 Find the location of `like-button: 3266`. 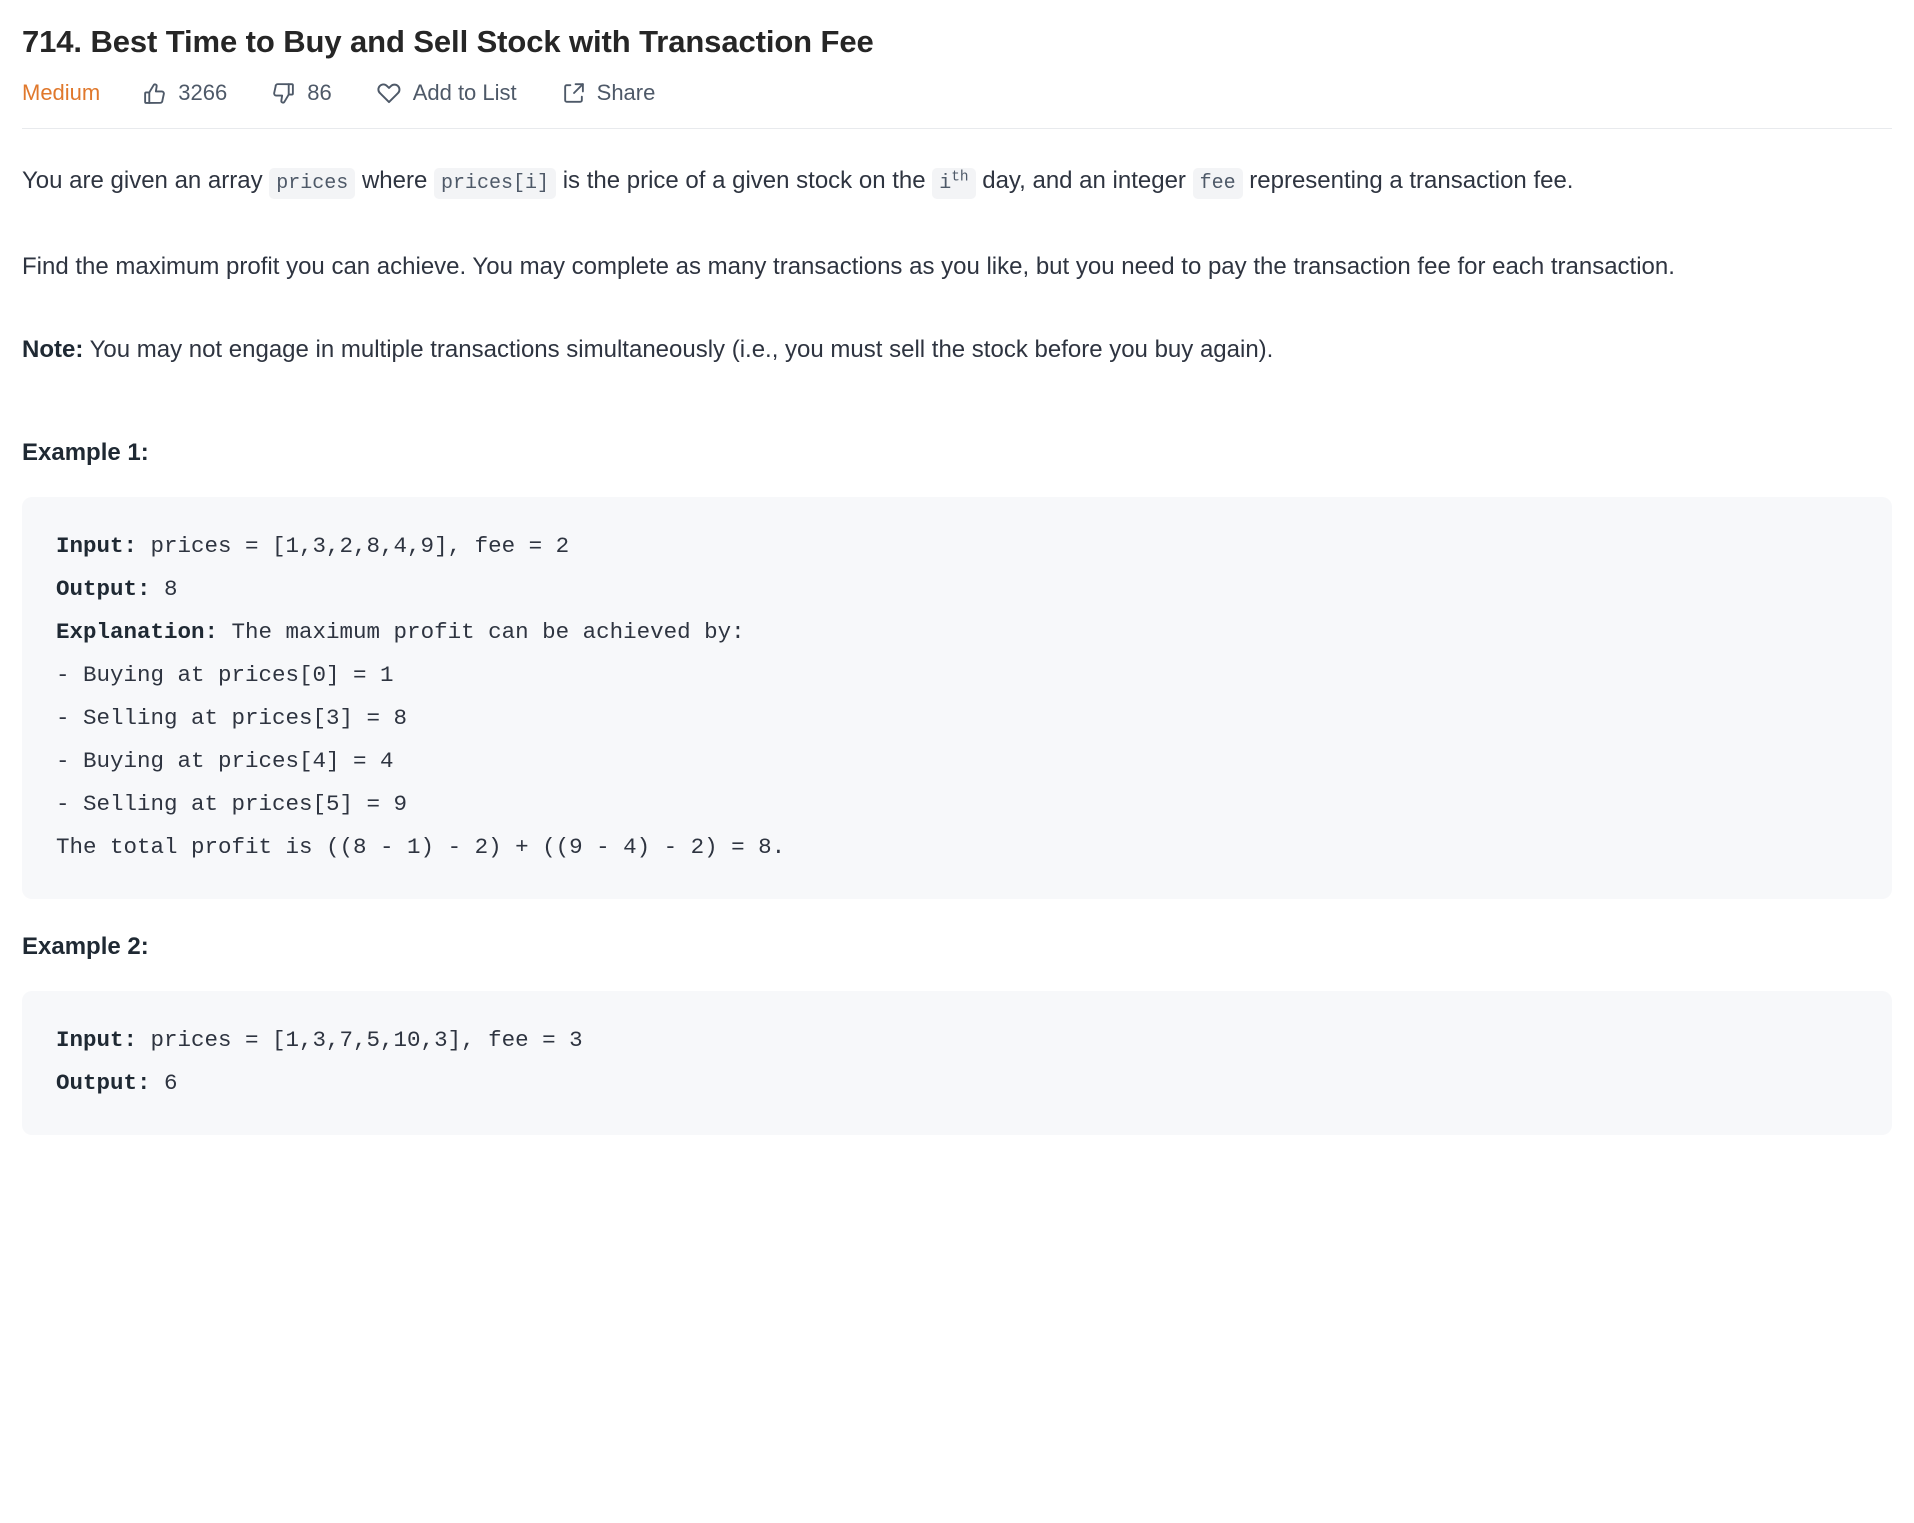

like-button: 3266 is located at coordinates (184, 93).